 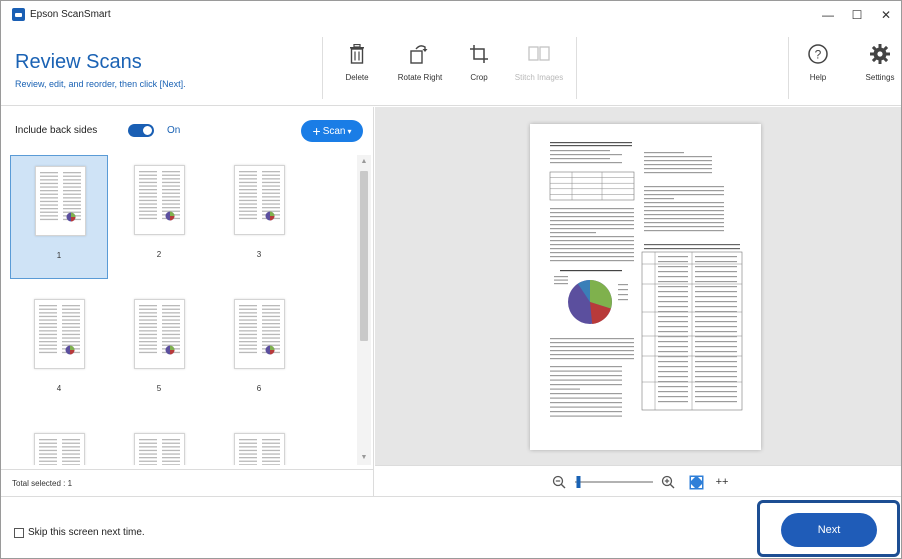 I want to click on help-button: ? Help, so click(x=818, y=68).